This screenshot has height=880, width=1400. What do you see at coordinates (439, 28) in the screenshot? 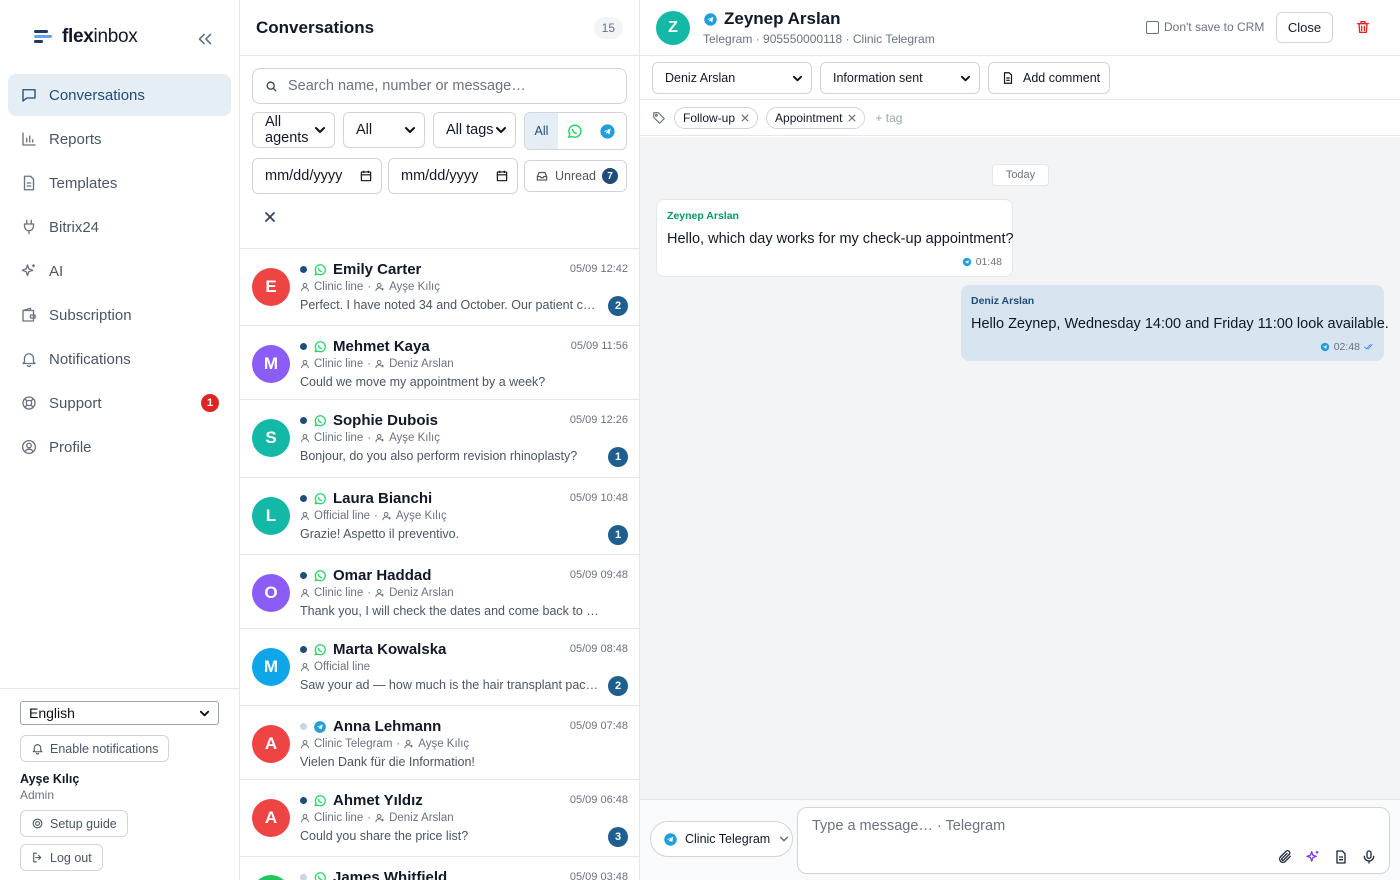
I see `conversation-list-header: Conversations 15` at bounding box center [439, 28].